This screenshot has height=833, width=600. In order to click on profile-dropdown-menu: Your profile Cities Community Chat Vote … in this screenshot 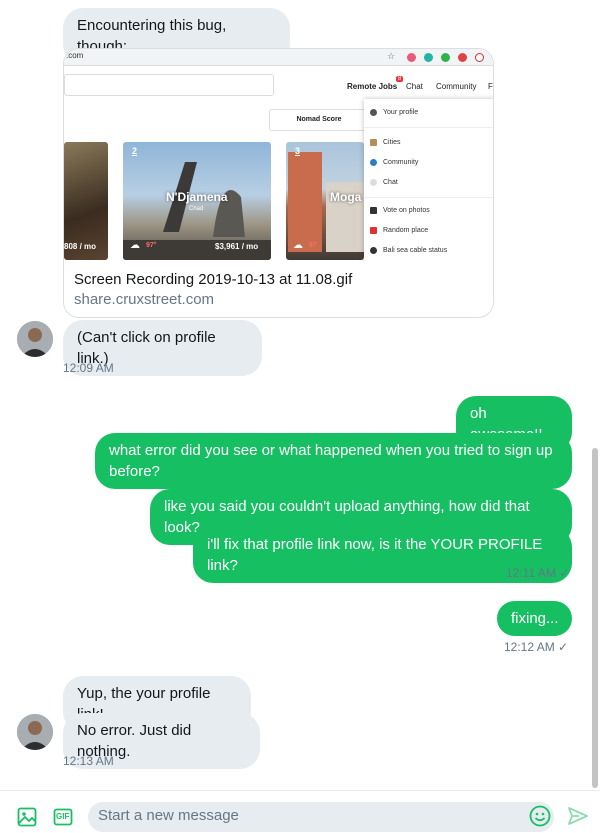, I will do `click(428, 180)`.